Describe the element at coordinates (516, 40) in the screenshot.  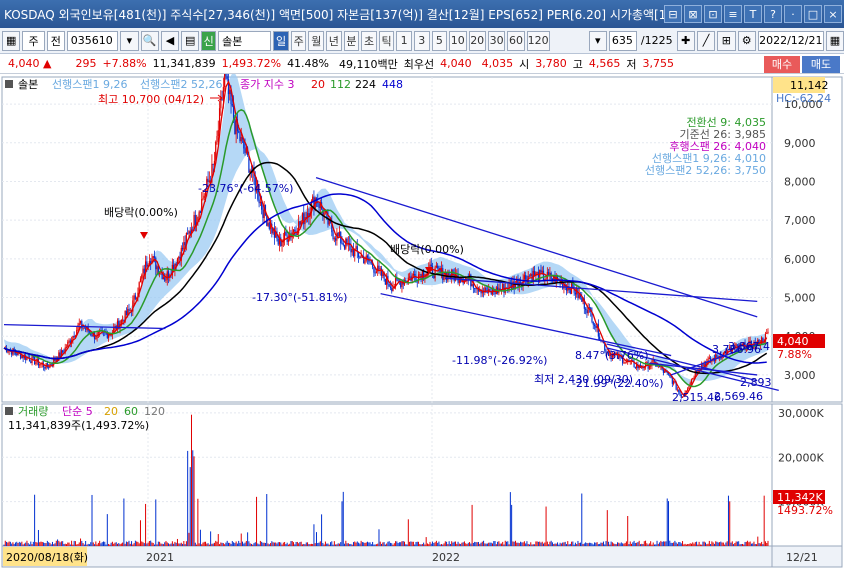
I see `interval-60: 60` at that location.